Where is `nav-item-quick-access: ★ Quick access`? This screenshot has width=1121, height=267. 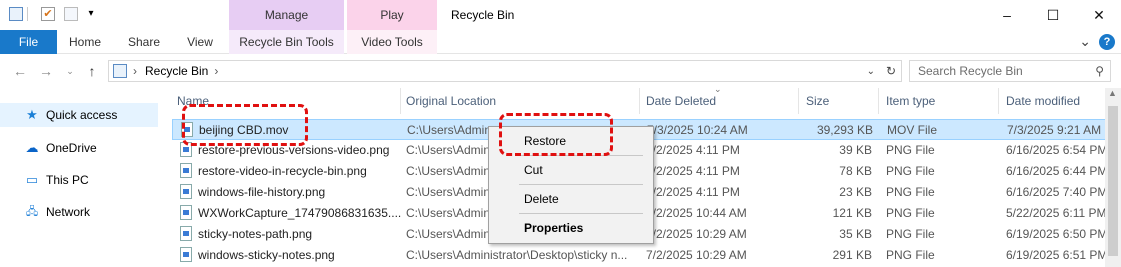 nav-item-quick-access: ★ Quick access is located at coordinates (79, 115).